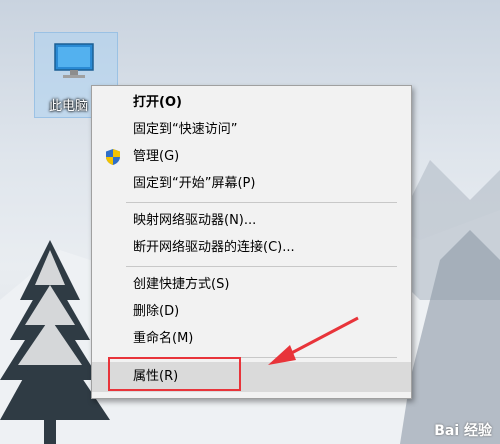  What do you see at coordinates (463, 431) in the screenshot?
I see `watermark: Bai 经验` at bounding box center [463, 431].